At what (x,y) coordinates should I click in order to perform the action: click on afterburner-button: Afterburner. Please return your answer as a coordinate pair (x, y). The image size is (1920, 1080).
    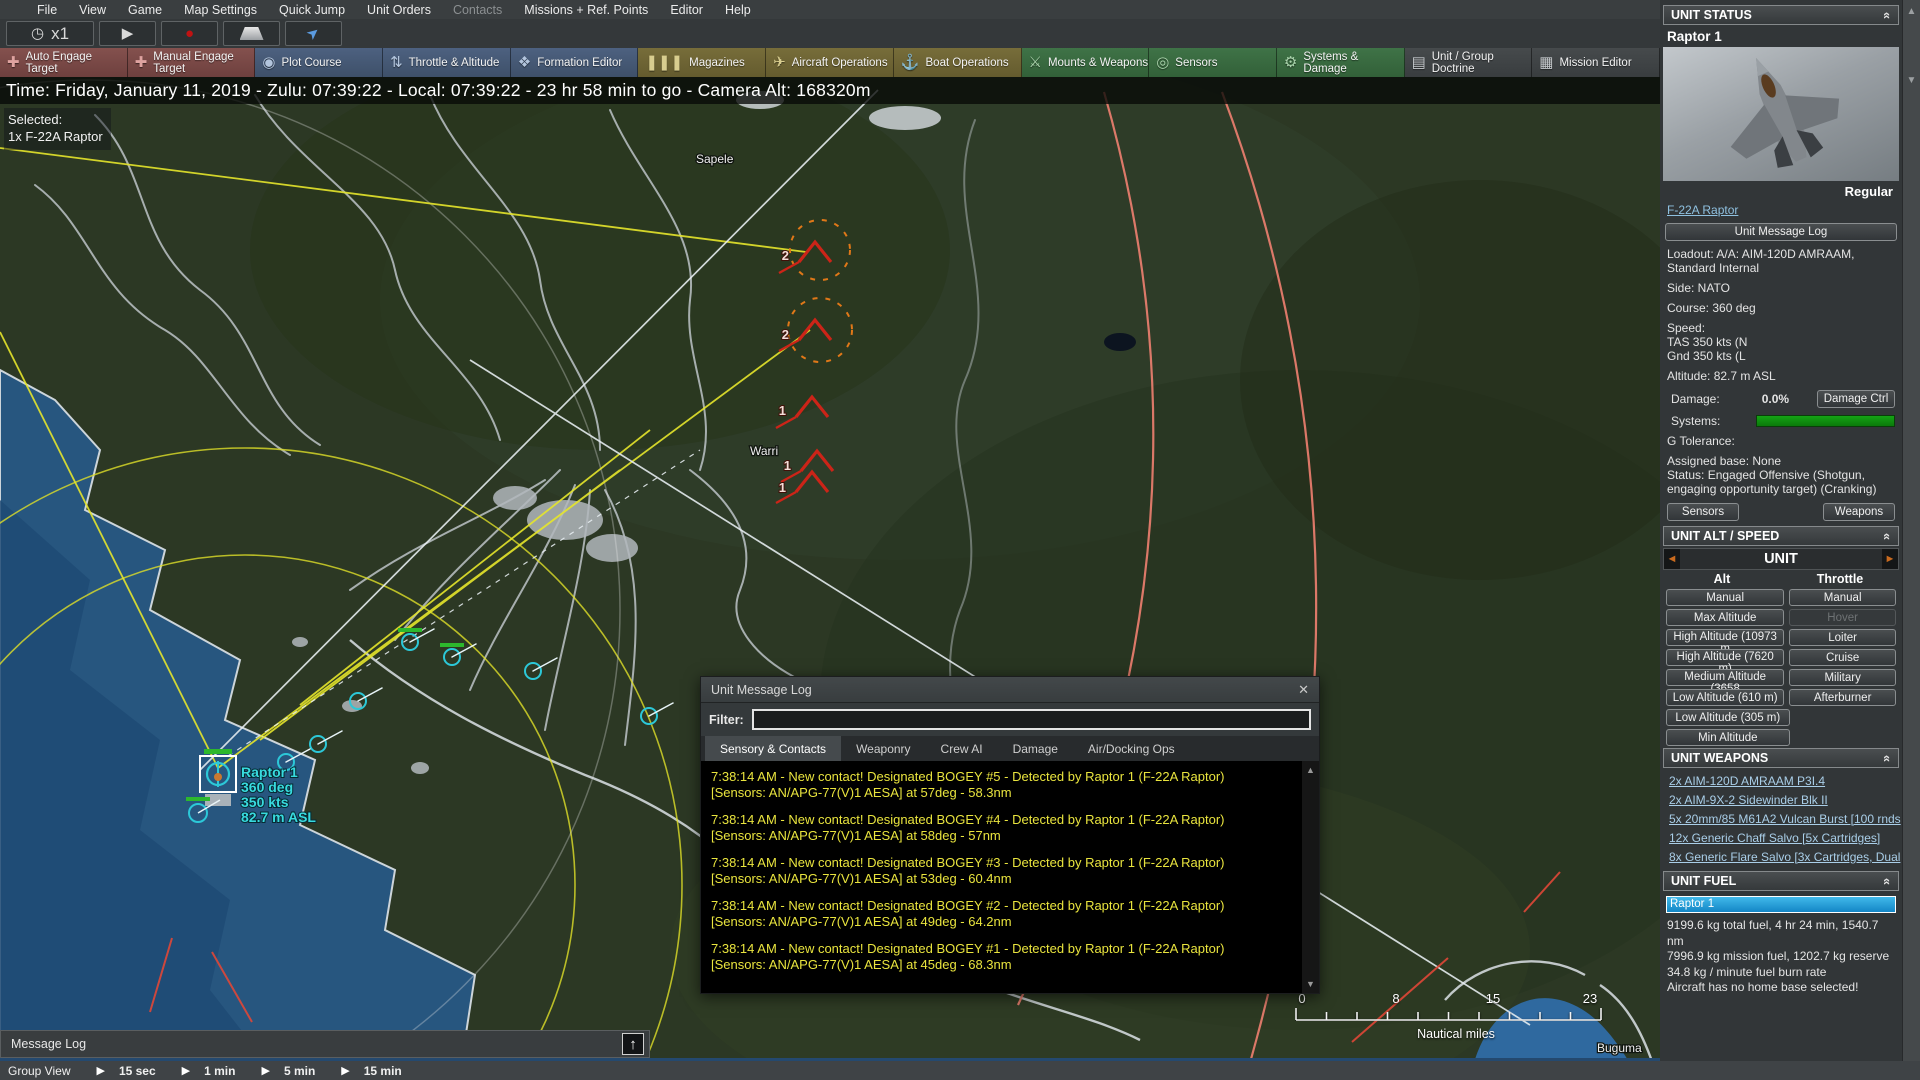
    Looking at the image, I should click on (1842, 697).